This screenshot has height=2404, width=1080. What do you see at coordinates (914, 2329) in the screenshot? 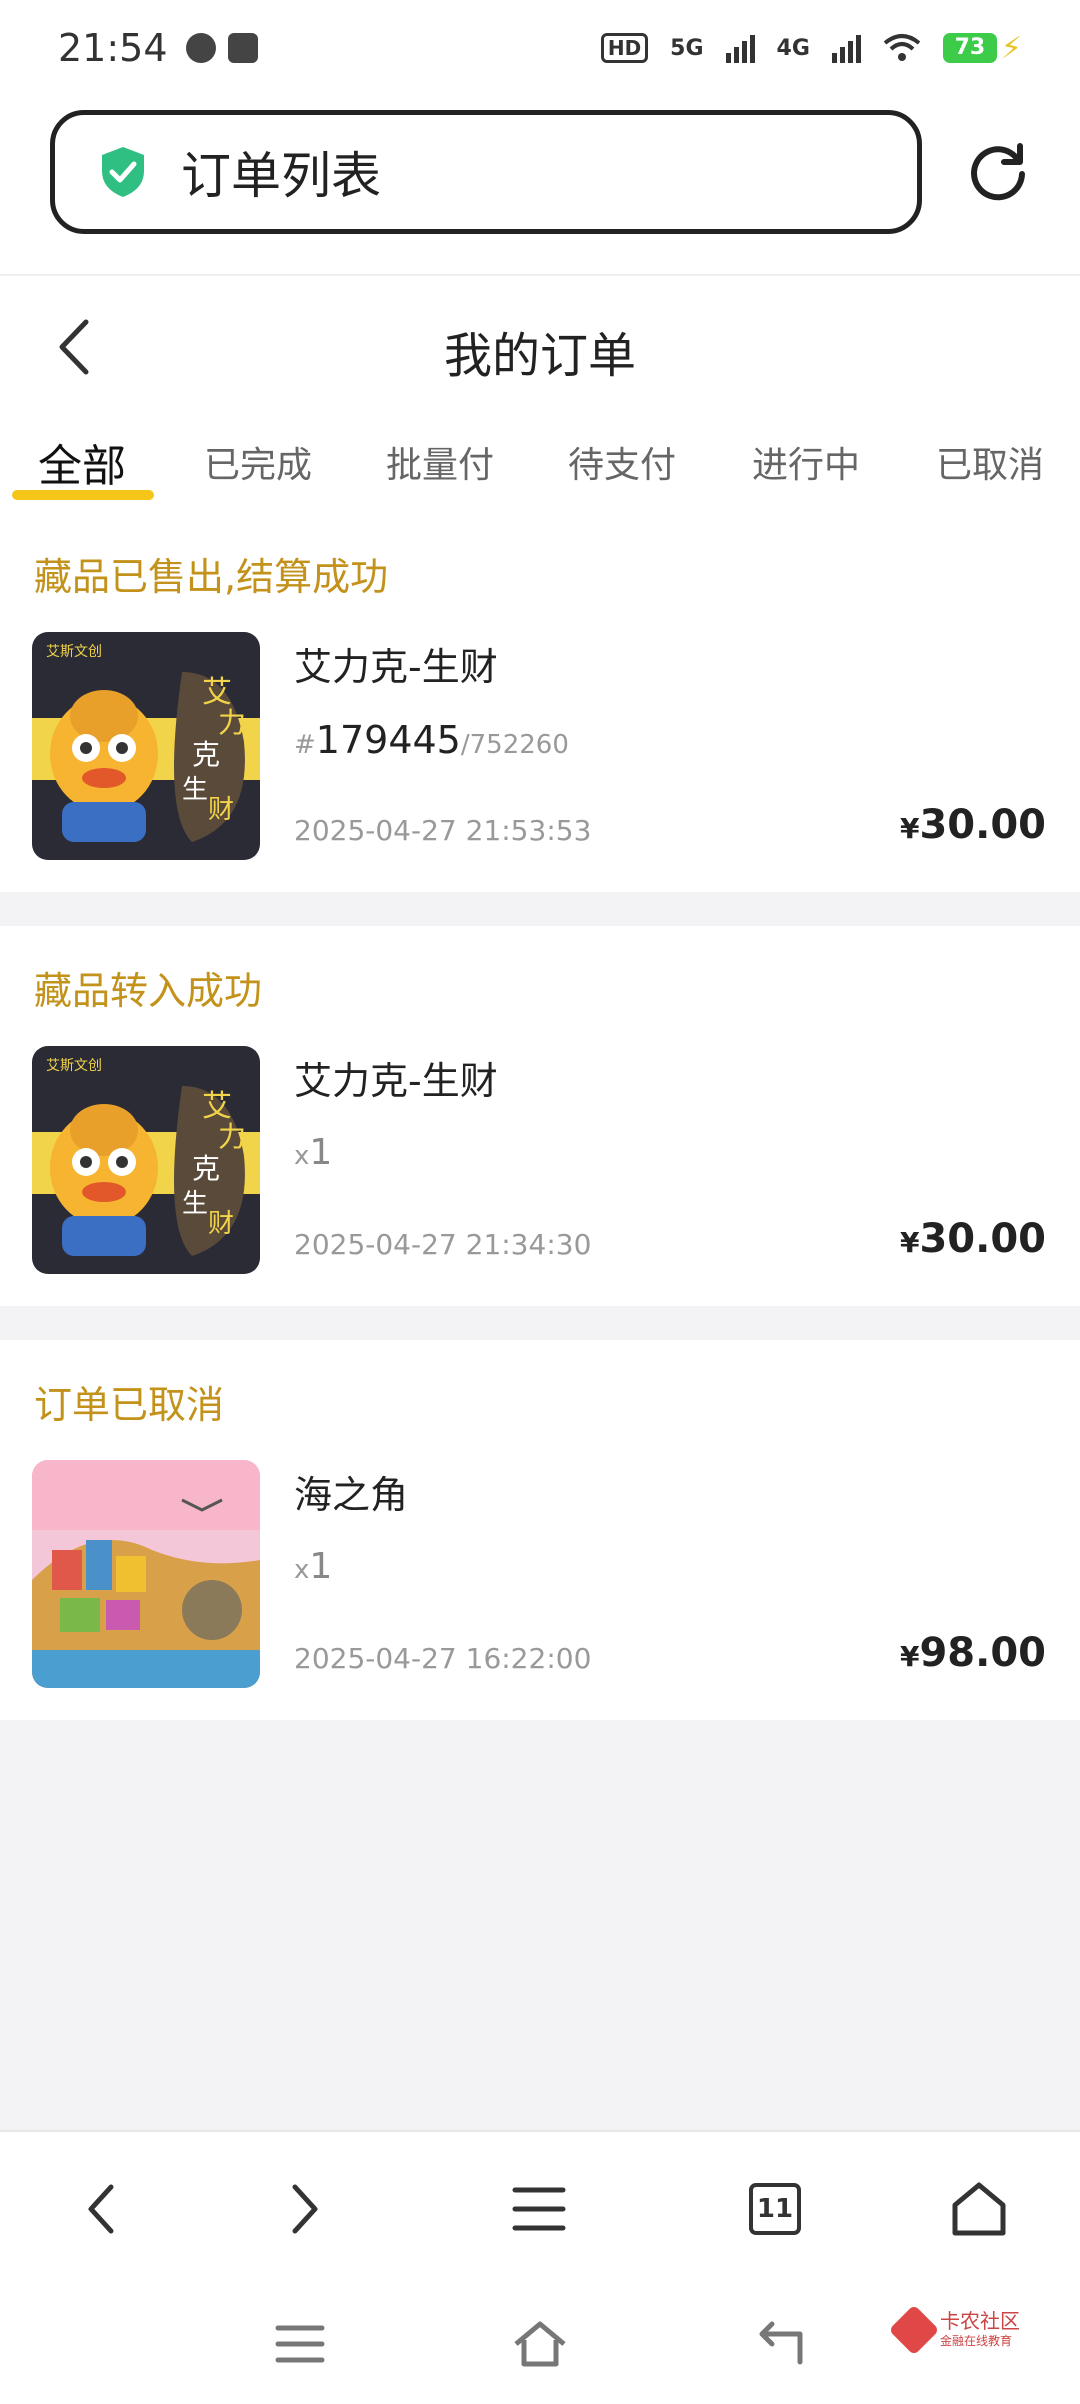
I see `watermark-logo-icon` at bounding box center [914, 2329].